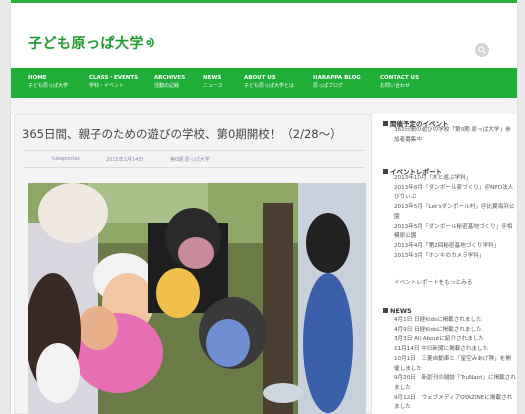 This screenshot has width=525, height=414. Describe the element at coordinates (269, 78) in the screenshot. I see `nav-about-en: ABOUT US` at that location.